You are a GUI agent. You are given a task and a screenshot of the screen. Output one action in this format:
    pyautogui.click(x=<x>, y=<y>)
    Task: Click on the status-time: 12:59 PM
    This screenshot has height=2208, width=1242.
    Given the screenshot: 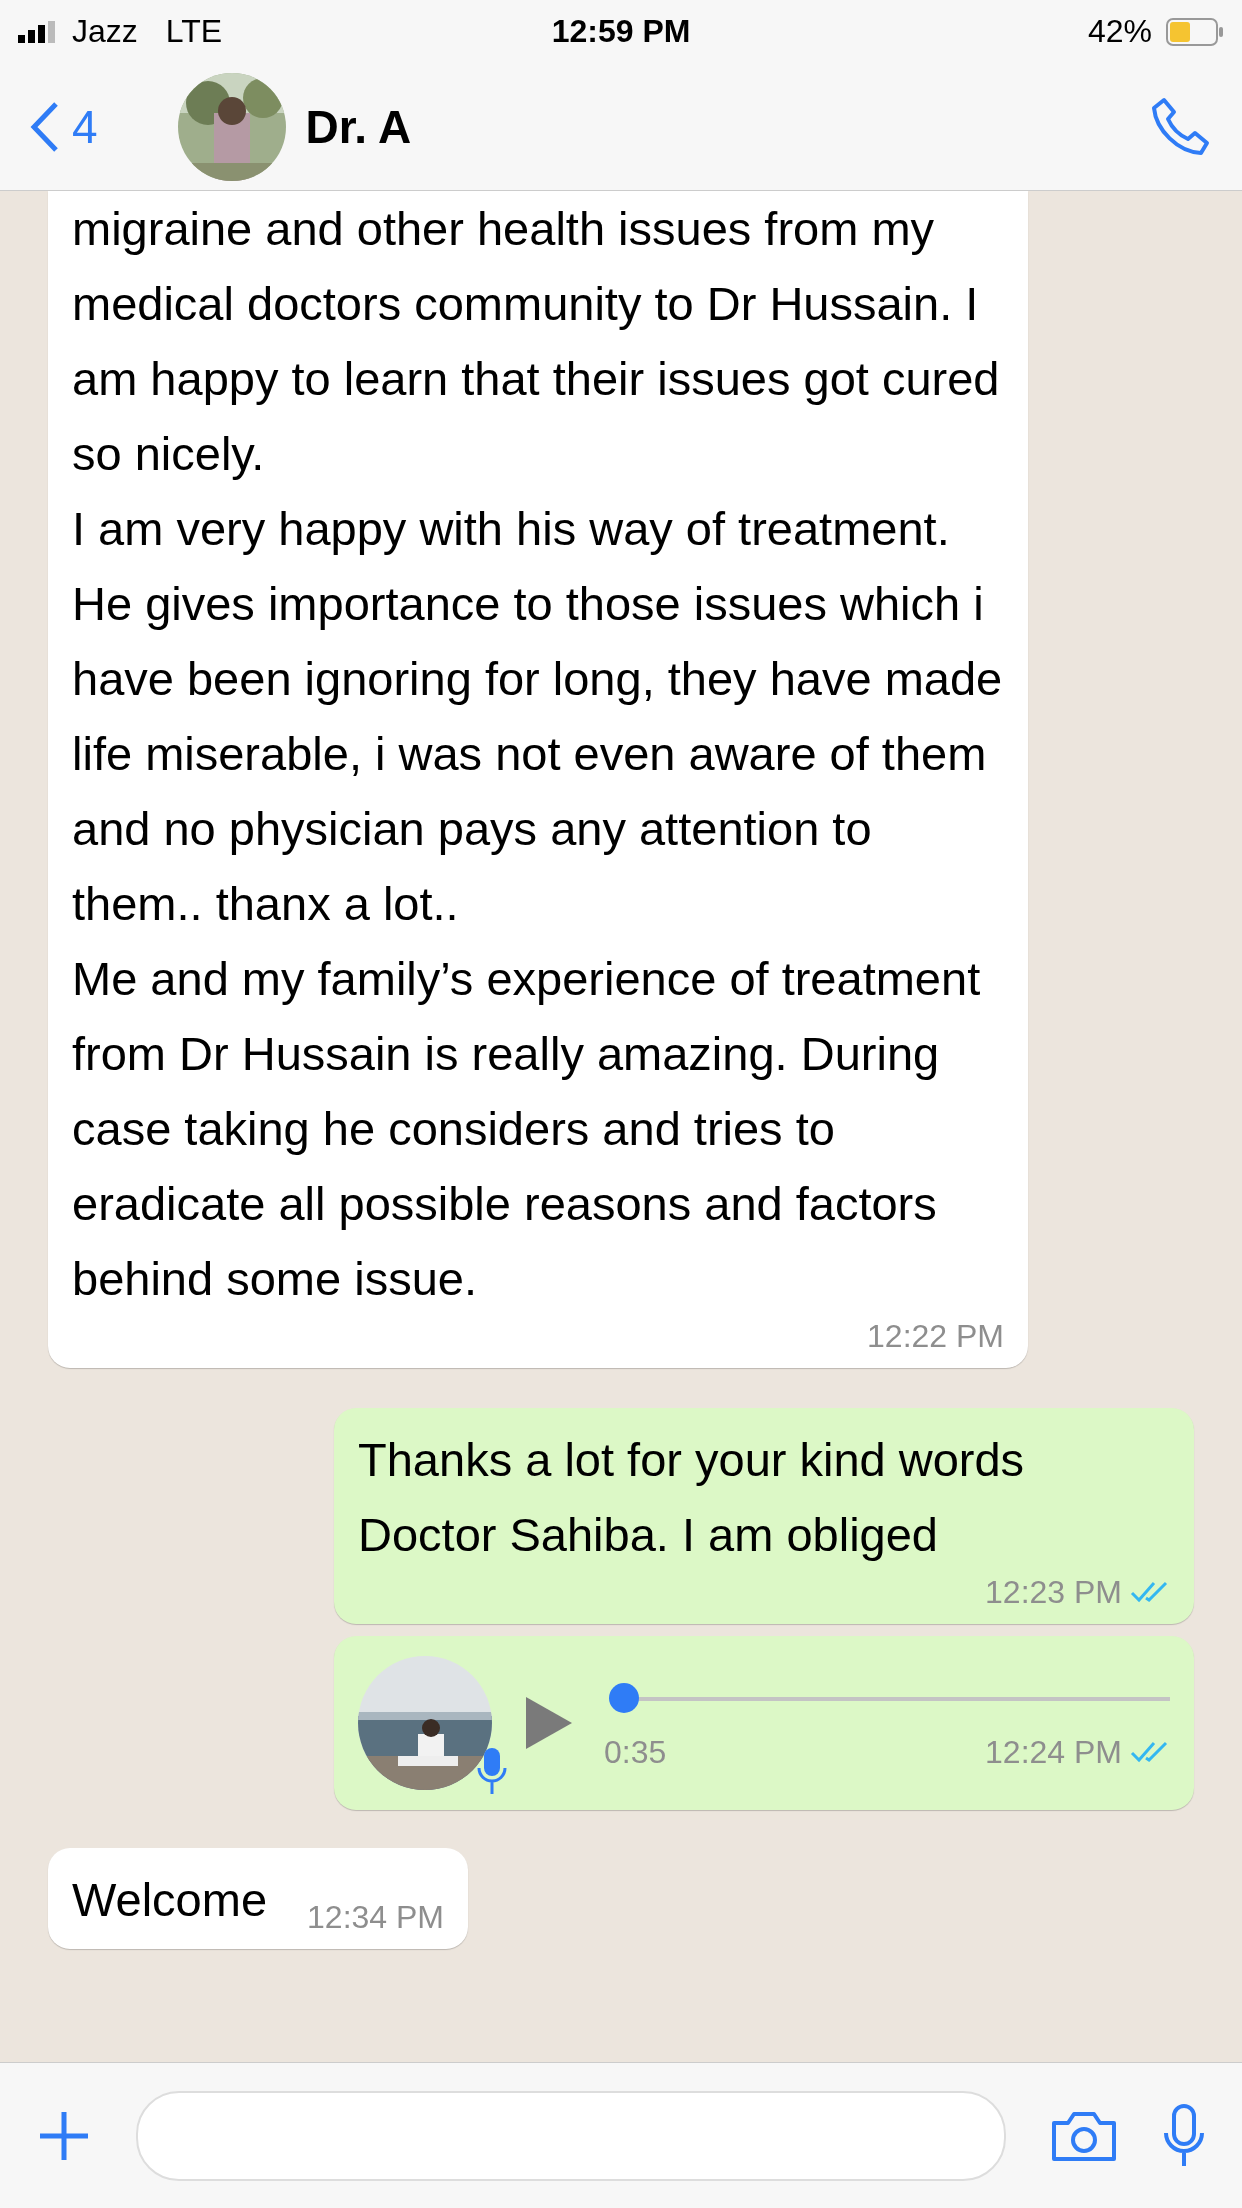 What is the action you would take?
    pyautogui.click(x=621, y=31)
    